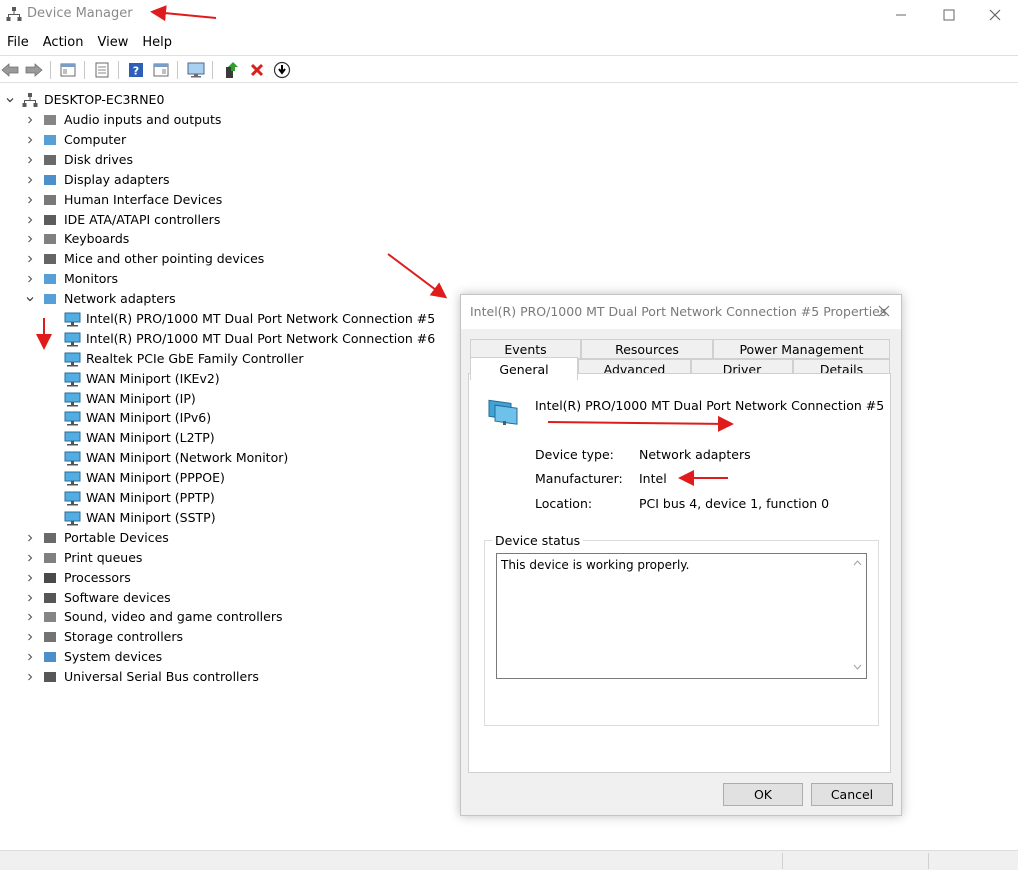  I want to click on status-scrollbar, so click(857, 616).